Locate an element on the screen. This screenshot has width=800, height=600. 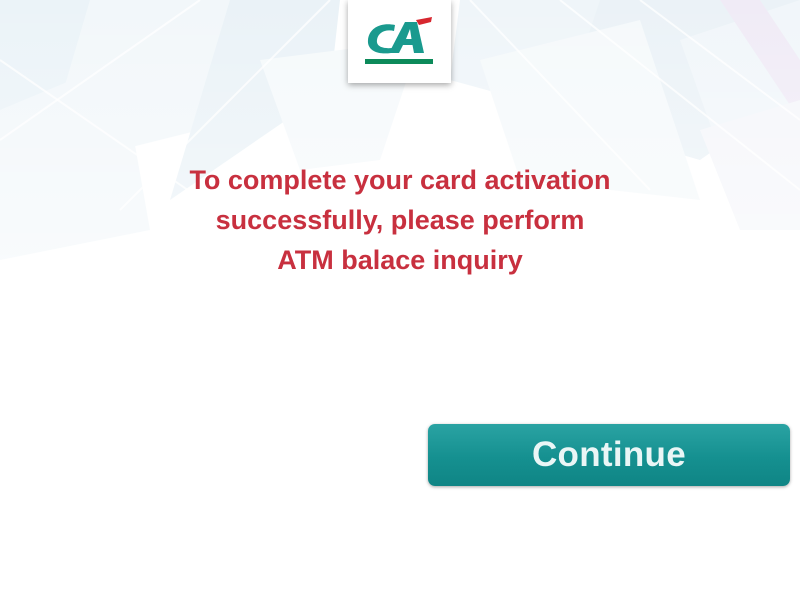
message-line-2: successfully, please perform is located at coordinates (400, 220).